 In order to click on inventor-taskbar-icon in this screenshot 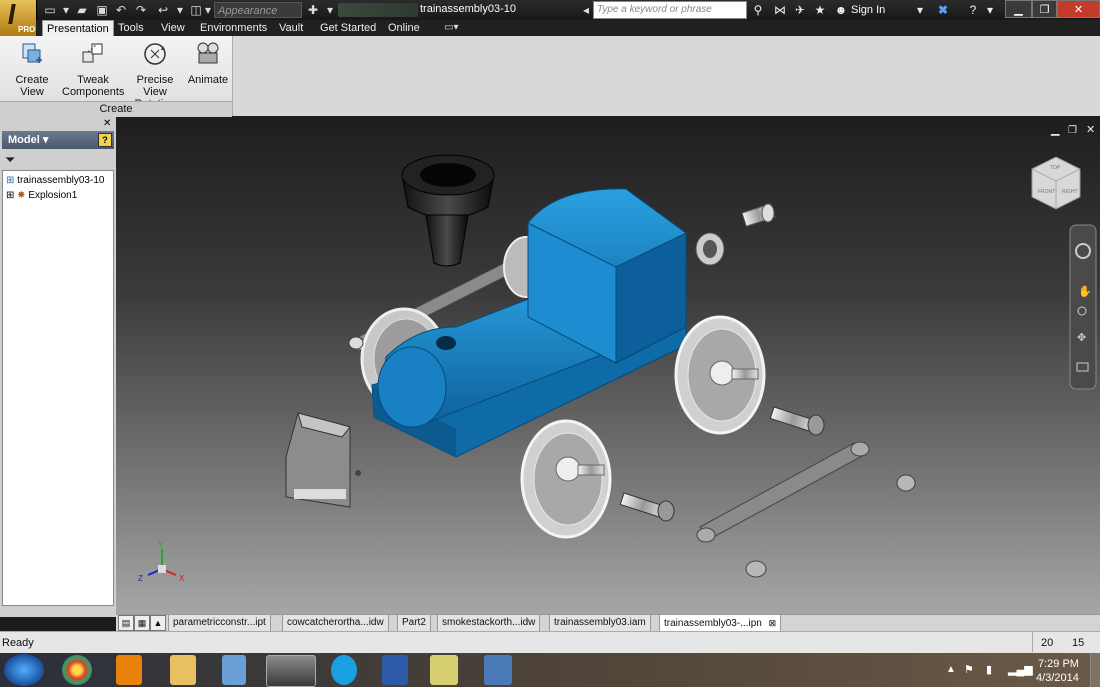, I will do `click(291, 671)`.